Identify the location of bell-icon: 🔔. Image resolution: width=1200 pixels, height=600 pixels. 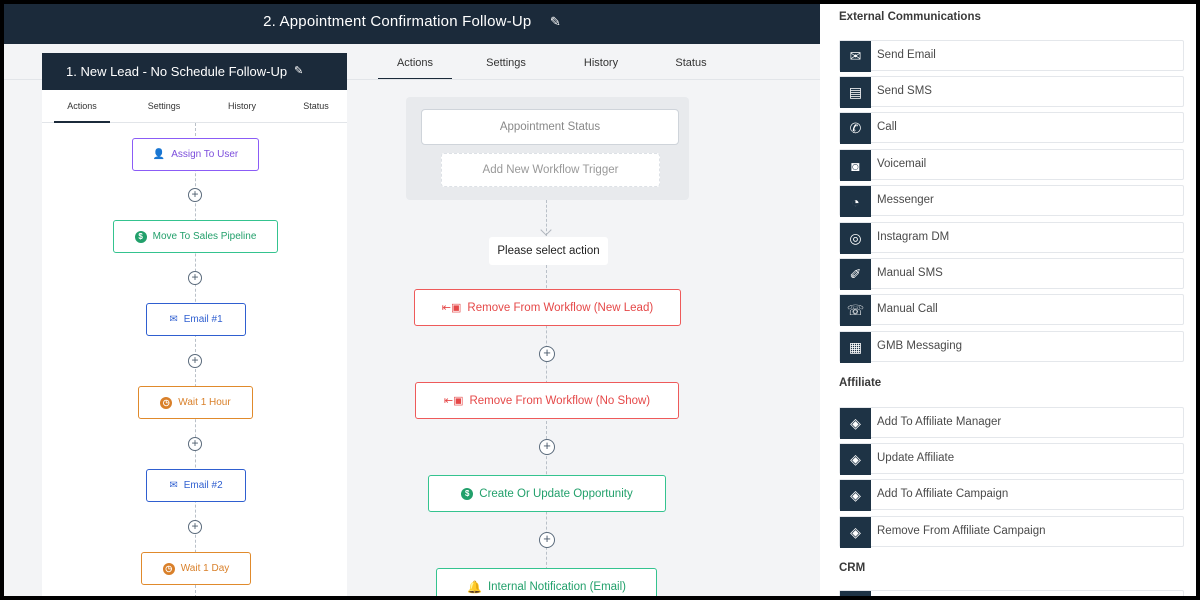
(474, 586).